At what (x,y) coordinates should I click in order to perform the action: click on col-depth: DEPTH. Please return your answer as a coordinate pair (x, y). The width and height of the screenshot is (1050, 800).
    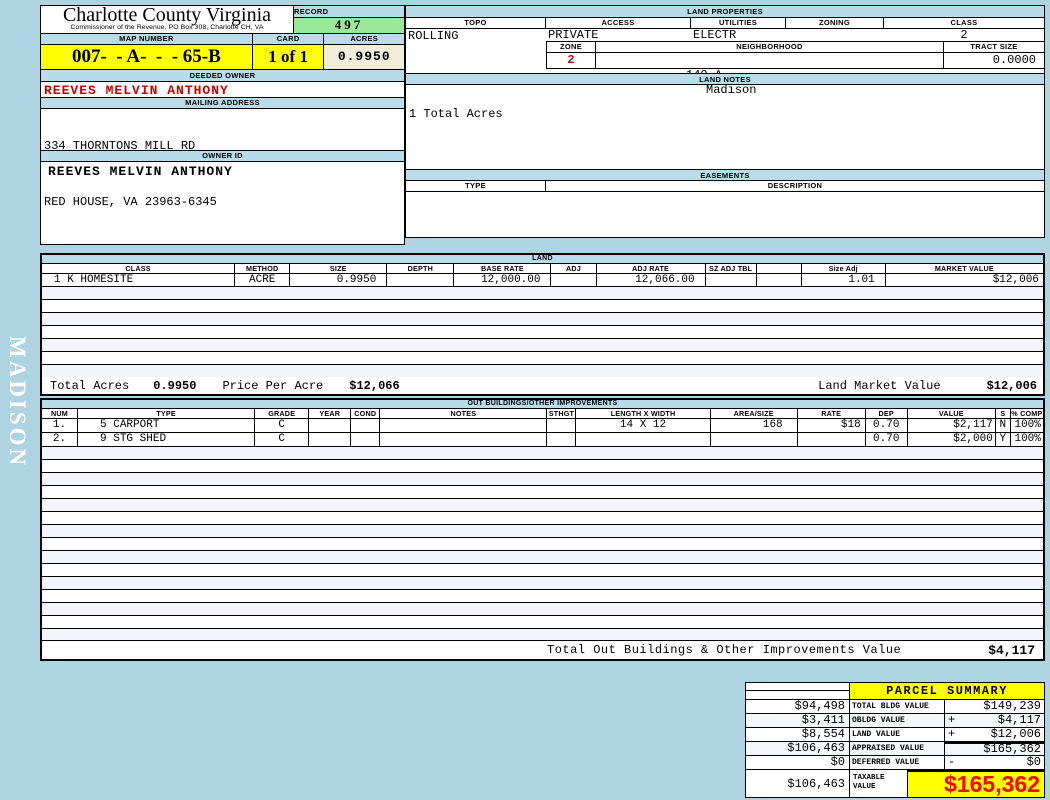
    Looking at the image, I should click on (419, 268).